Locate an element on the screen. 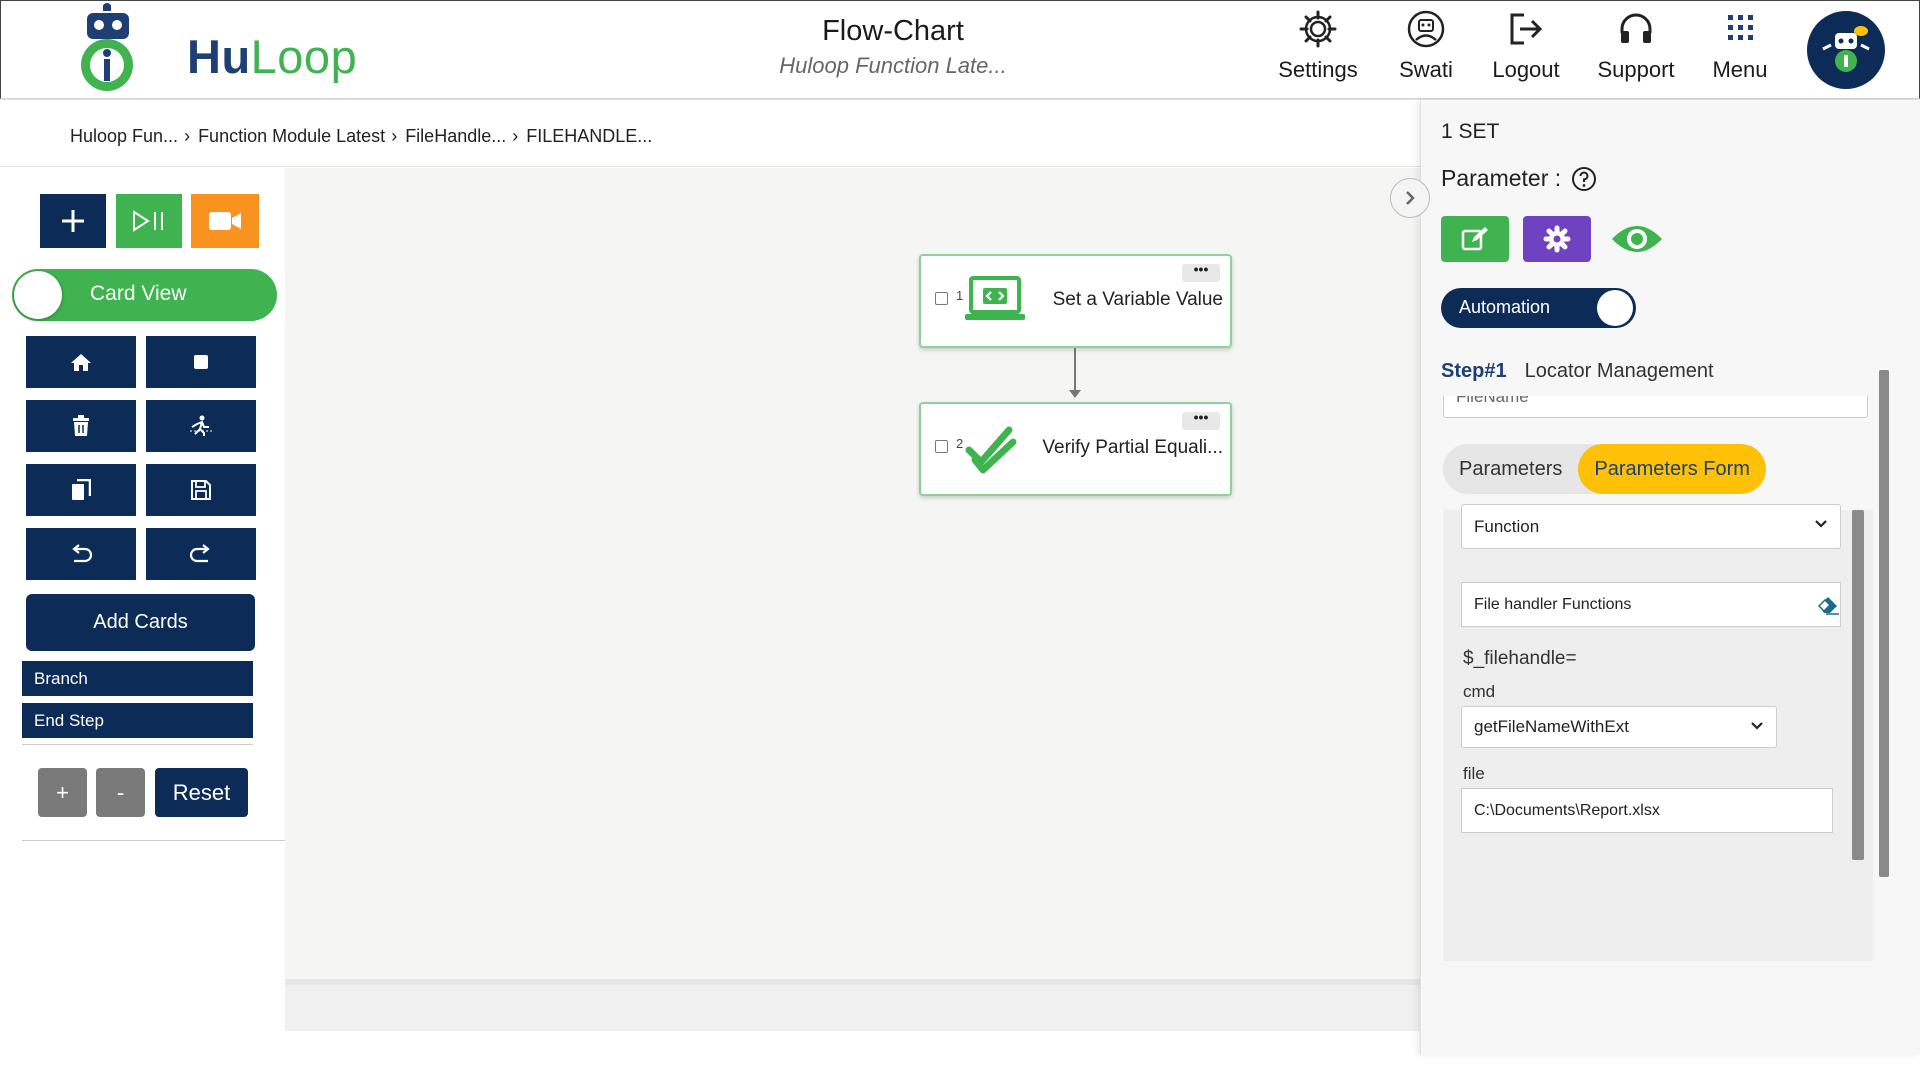  file-path-input: C:\Documents\Report.xlsx is located at coordinates (1647, 810).